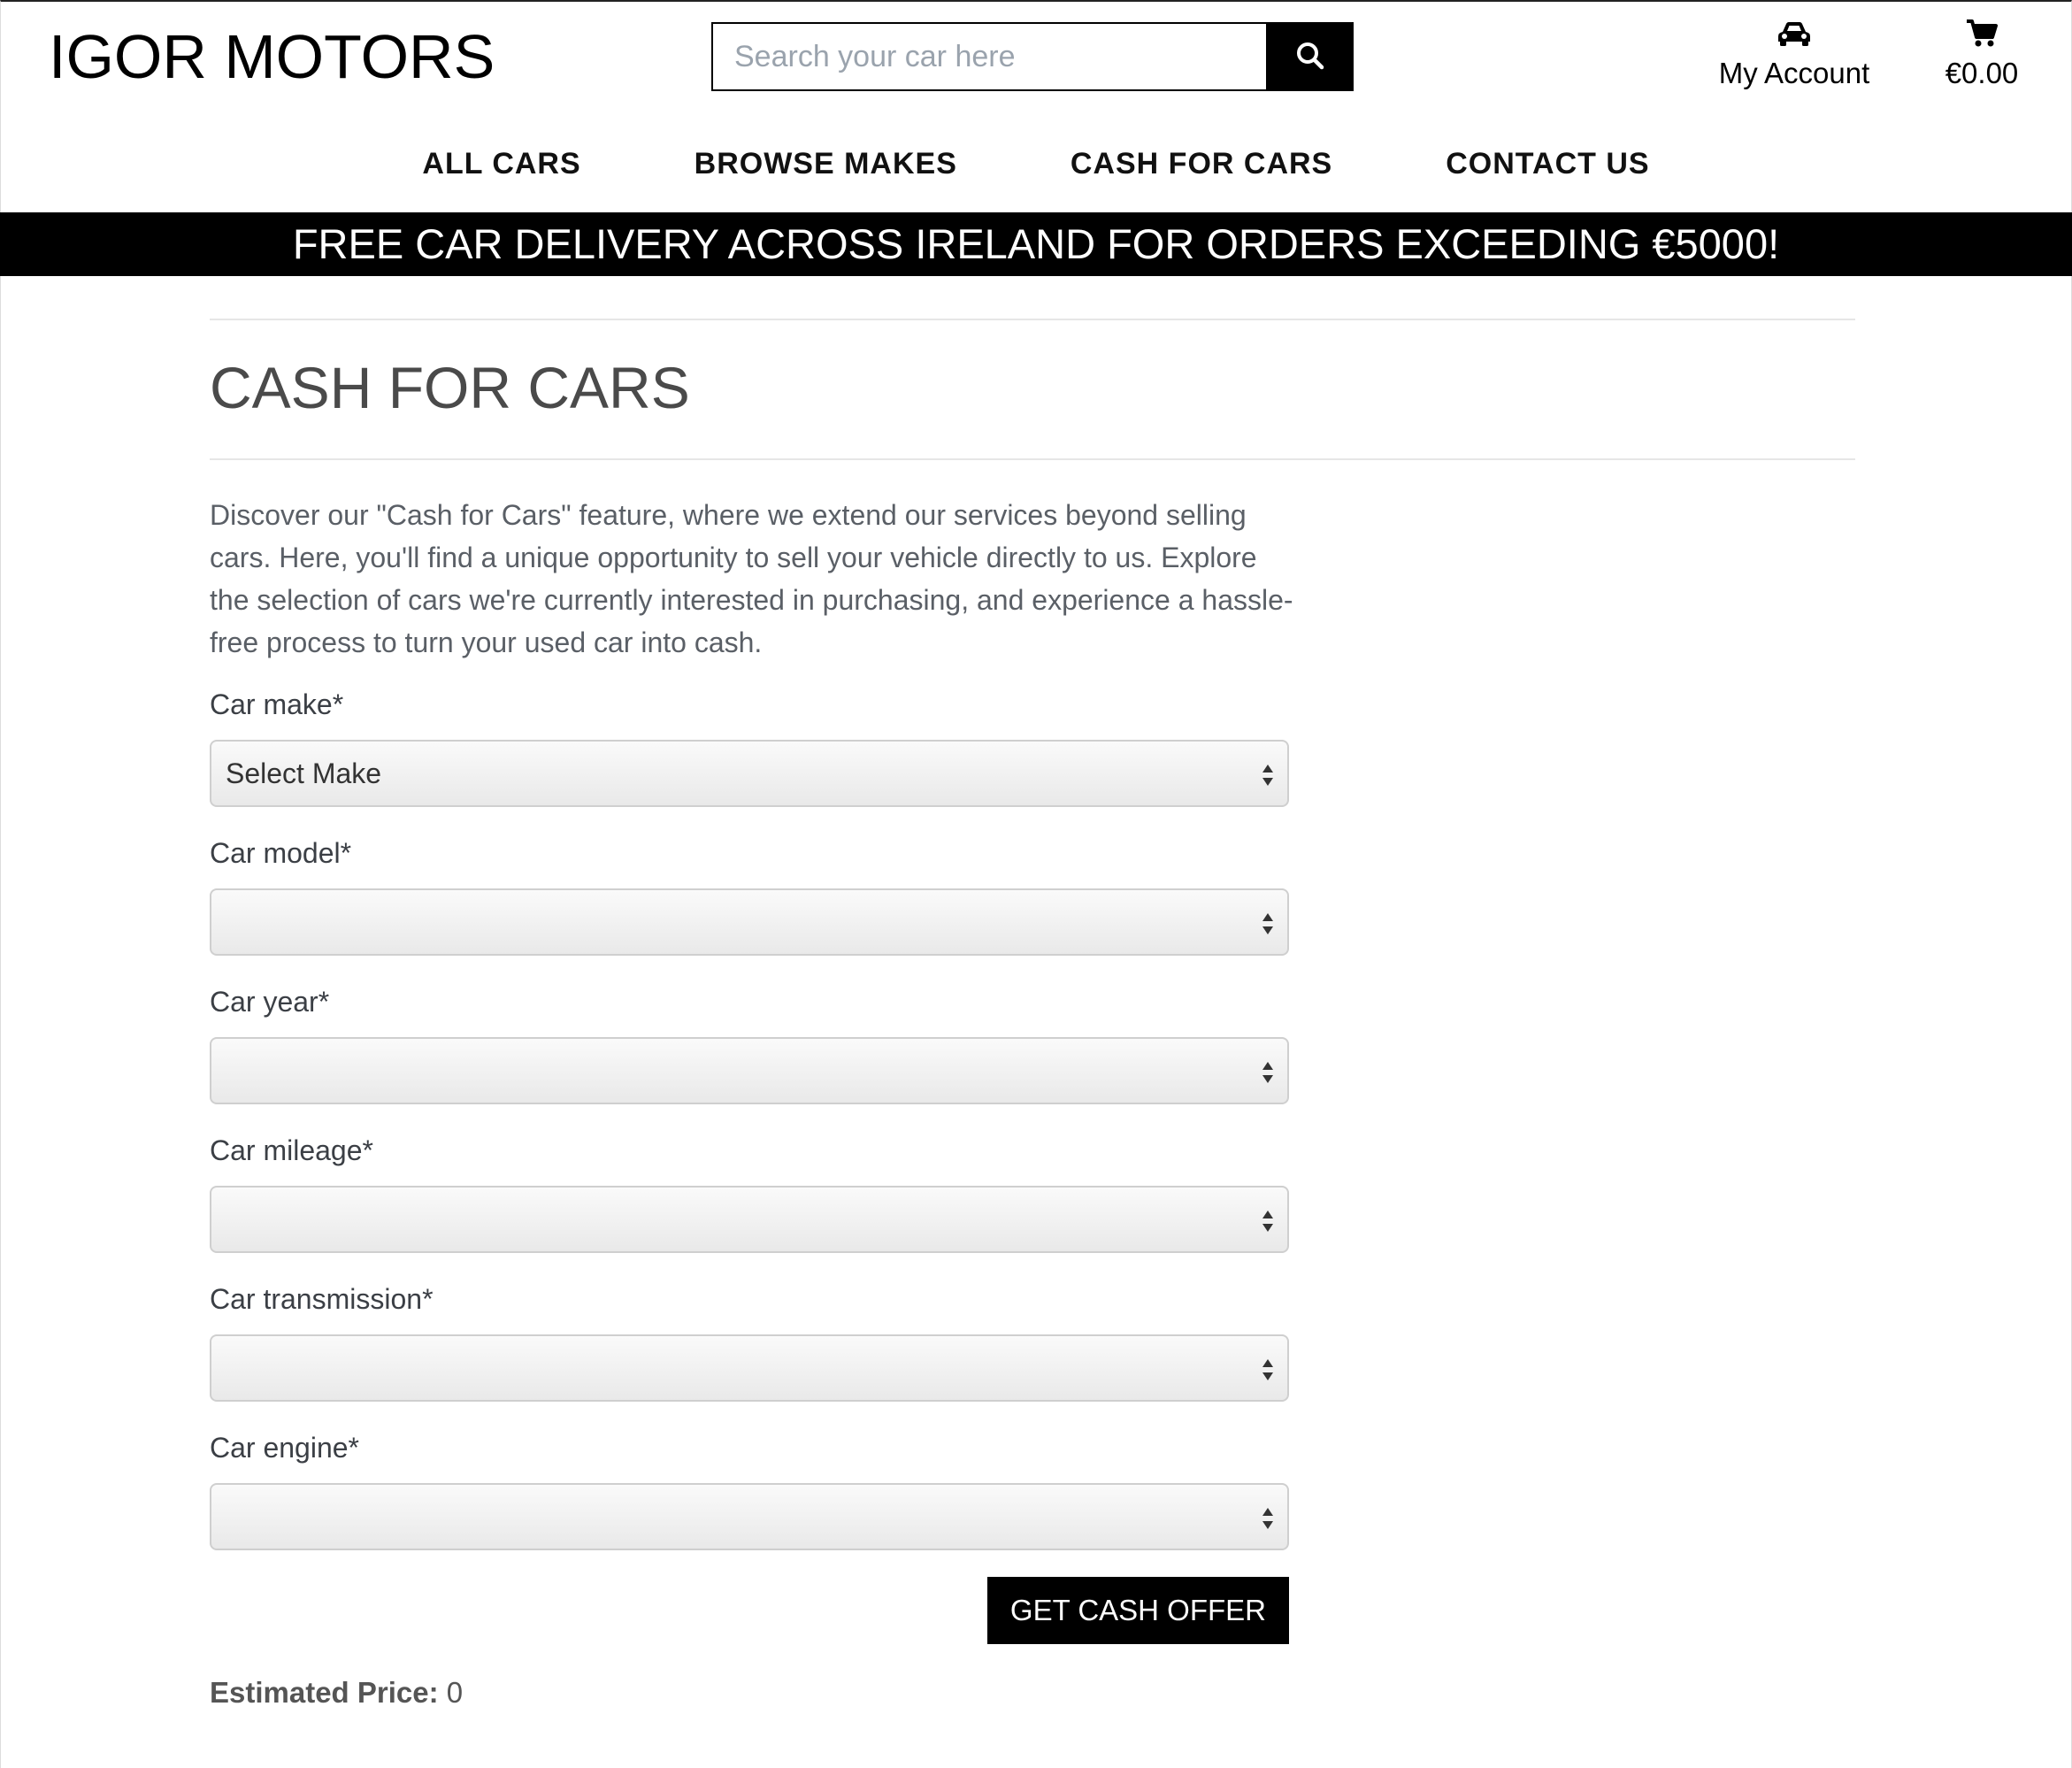 The width and height of the screenshot is (2072, 1768). Describe the element at coordinates (1138, 1610) in the screenshot. I see `get-cash-offer-button: GET CASH OFFER` at that location.